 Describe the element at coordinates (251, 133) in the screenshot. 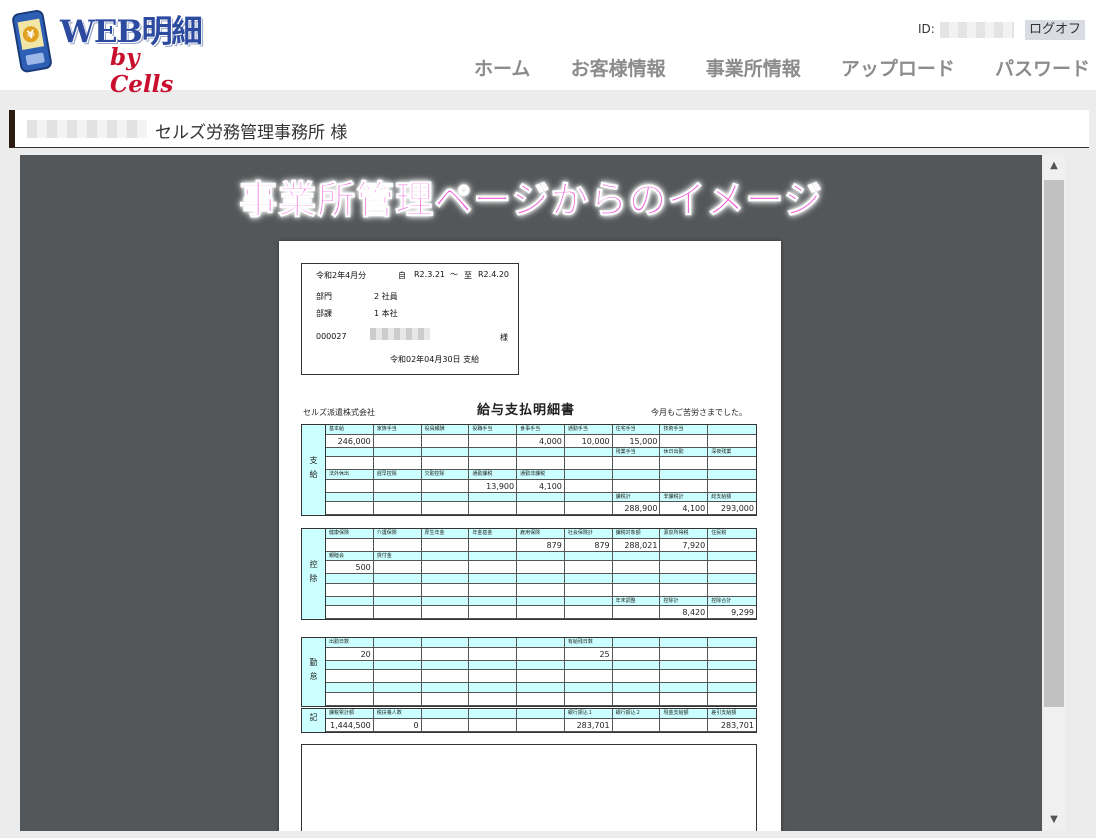

I see `customer-name: セルズ労務管理事務所 様` at that location.